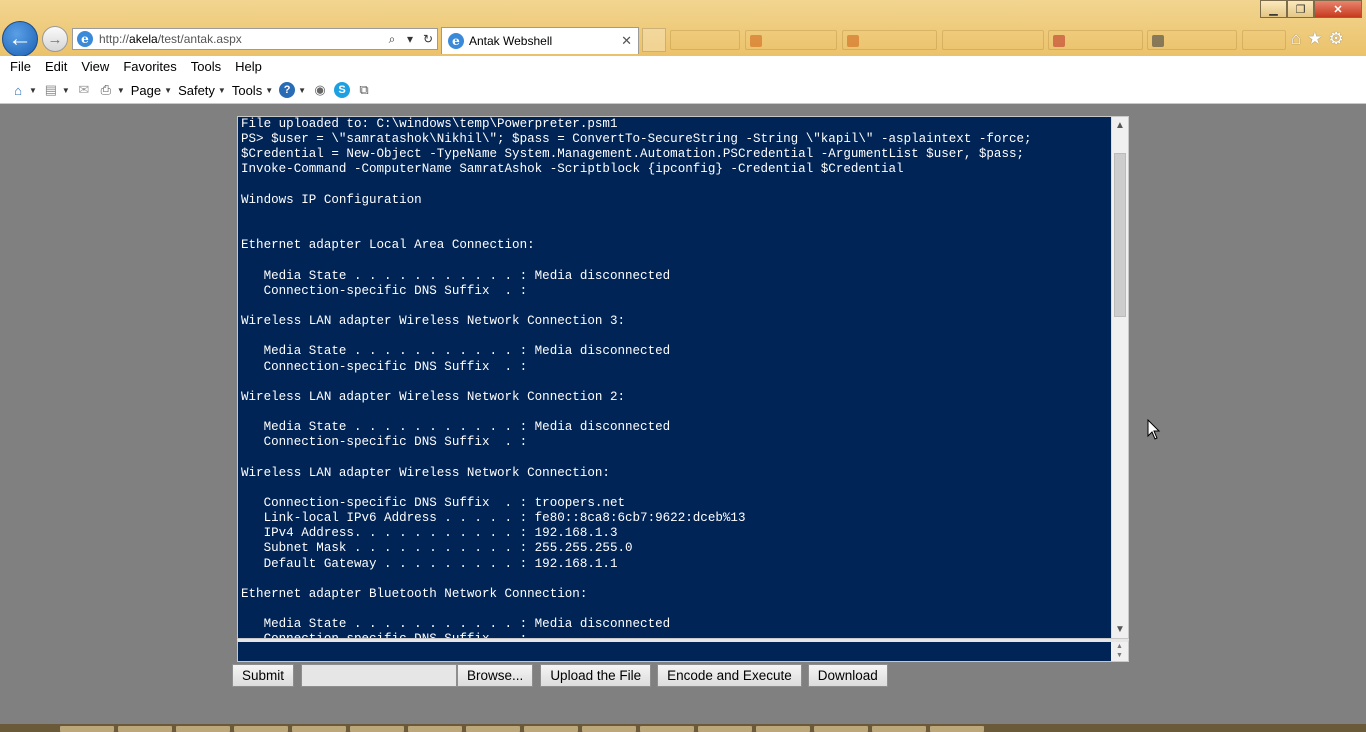 The image size is (1366, 732). I want to click on upload-file-button: Upload the File, so click(596, 675).